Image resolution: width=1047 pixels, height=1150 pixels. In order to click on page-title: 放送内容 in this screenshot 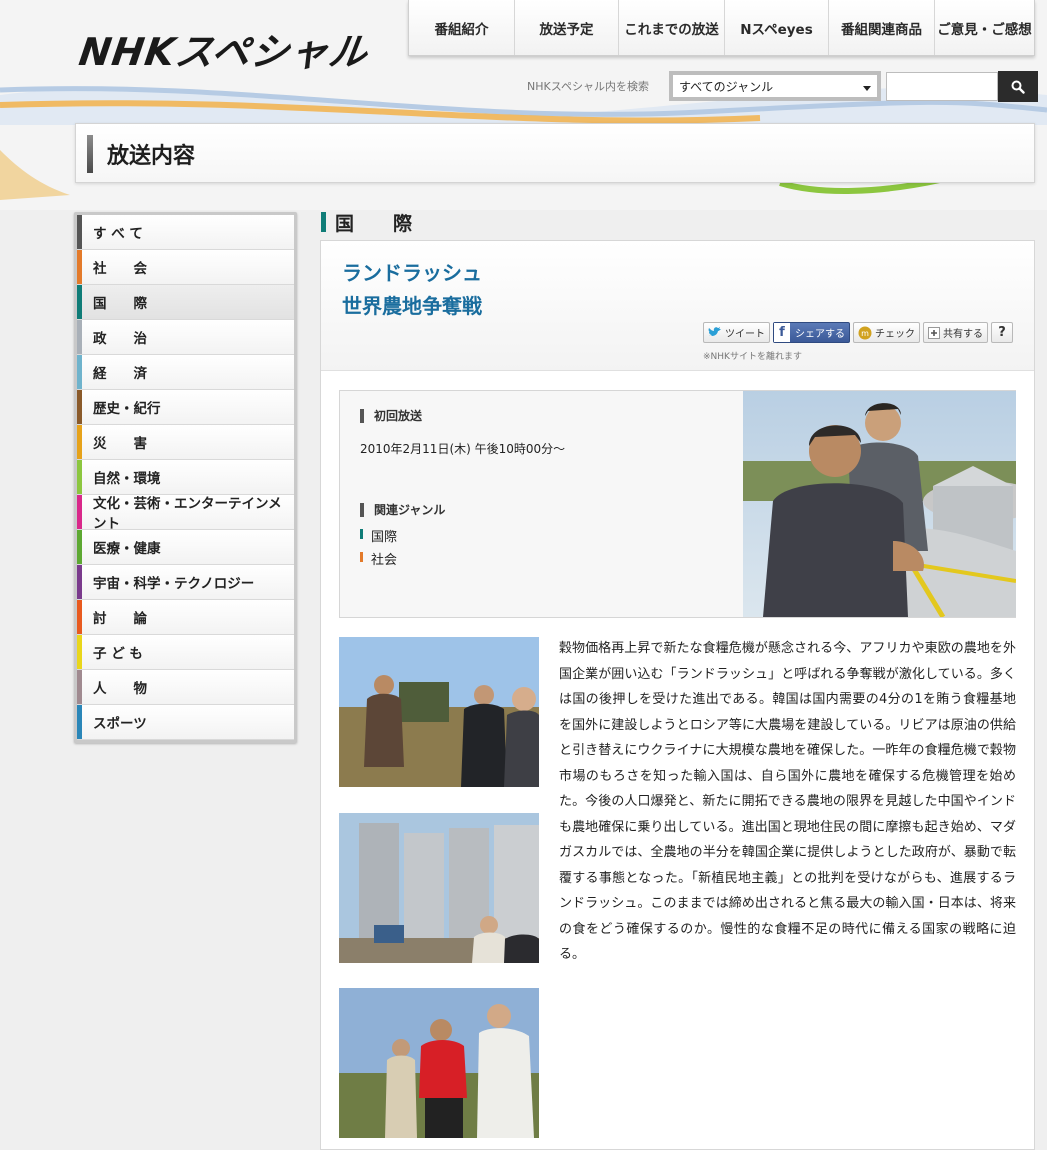, I will do `click(151, 156)`.